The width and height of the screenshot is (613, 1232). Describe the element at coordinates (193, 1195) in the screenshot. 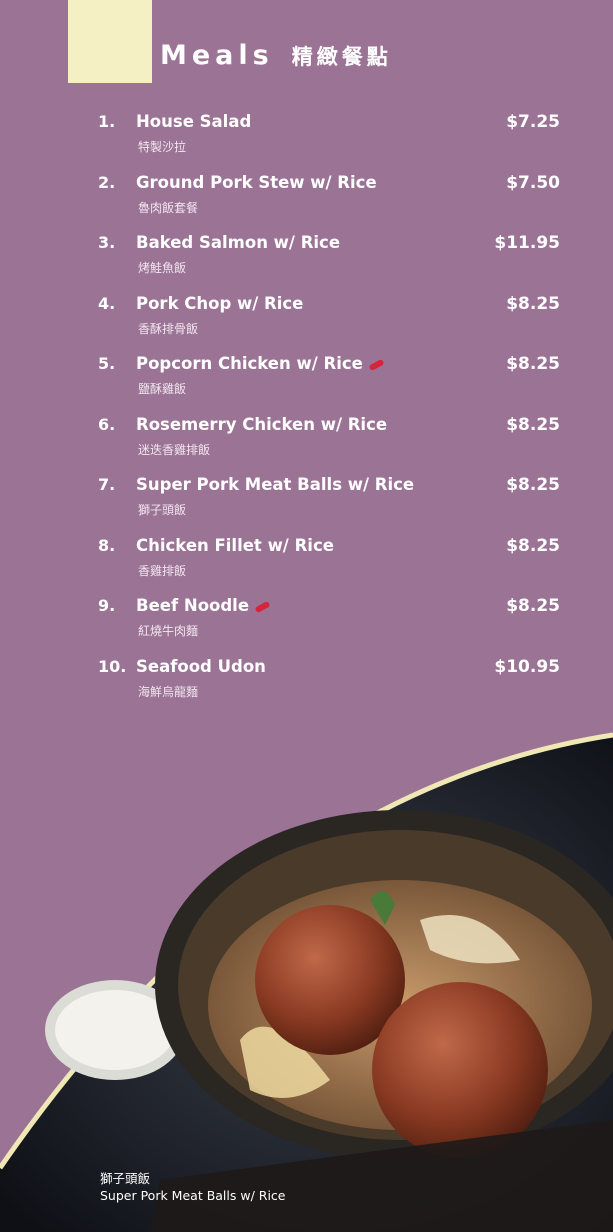

I see `caption-english: Super Pork Meat Balls w/ Rice` at that location.